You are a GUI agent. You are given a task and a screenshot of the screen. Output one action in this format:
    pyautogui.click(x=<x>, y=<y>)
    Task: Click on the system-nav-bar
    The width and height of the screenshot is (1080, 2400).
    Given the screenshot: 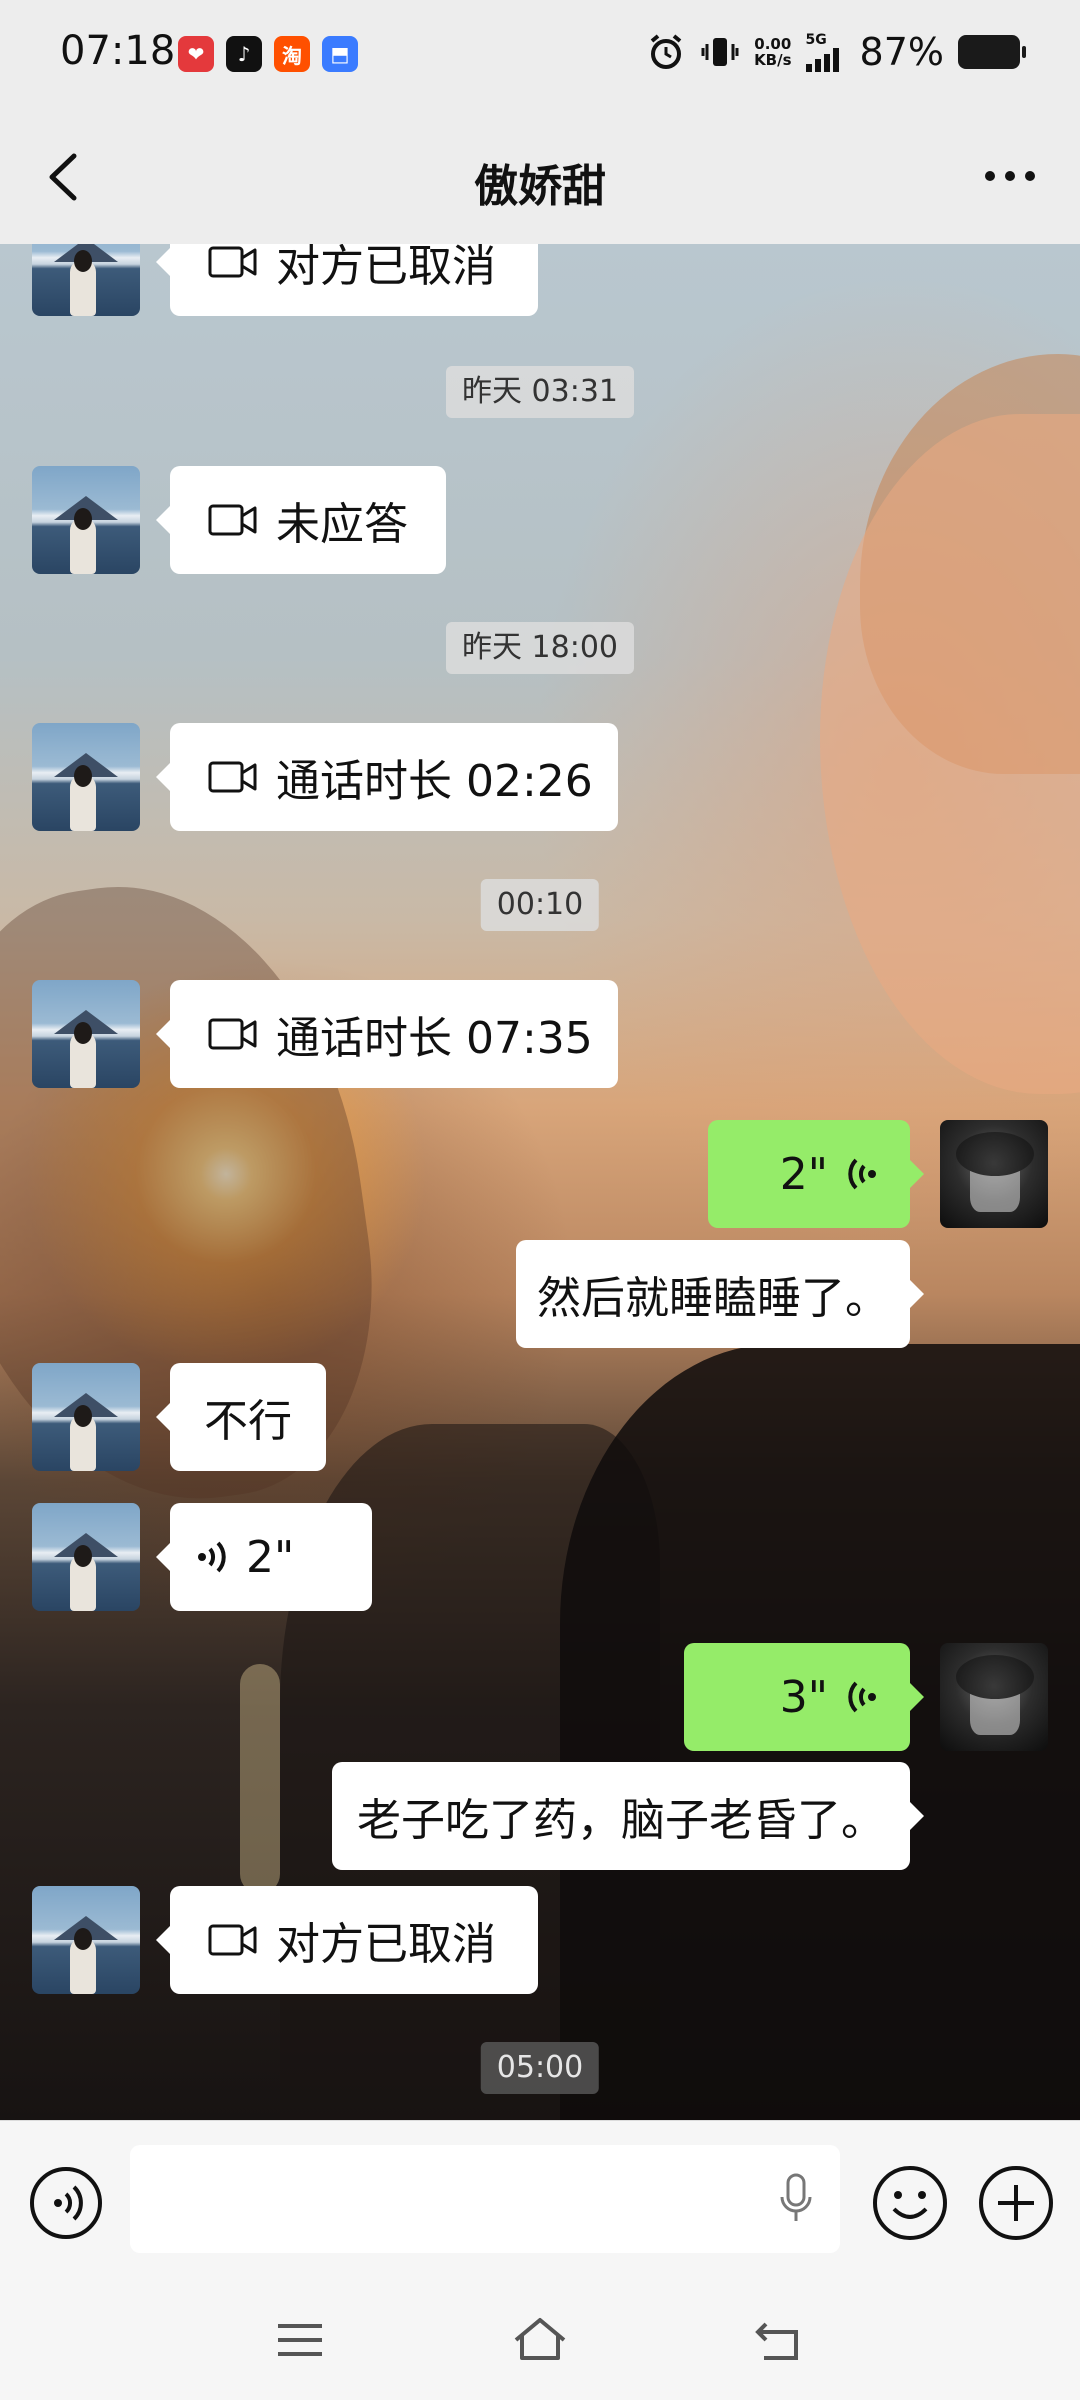 What is the action you would take?
    pyautogui.click(x=540, y=2342)
    